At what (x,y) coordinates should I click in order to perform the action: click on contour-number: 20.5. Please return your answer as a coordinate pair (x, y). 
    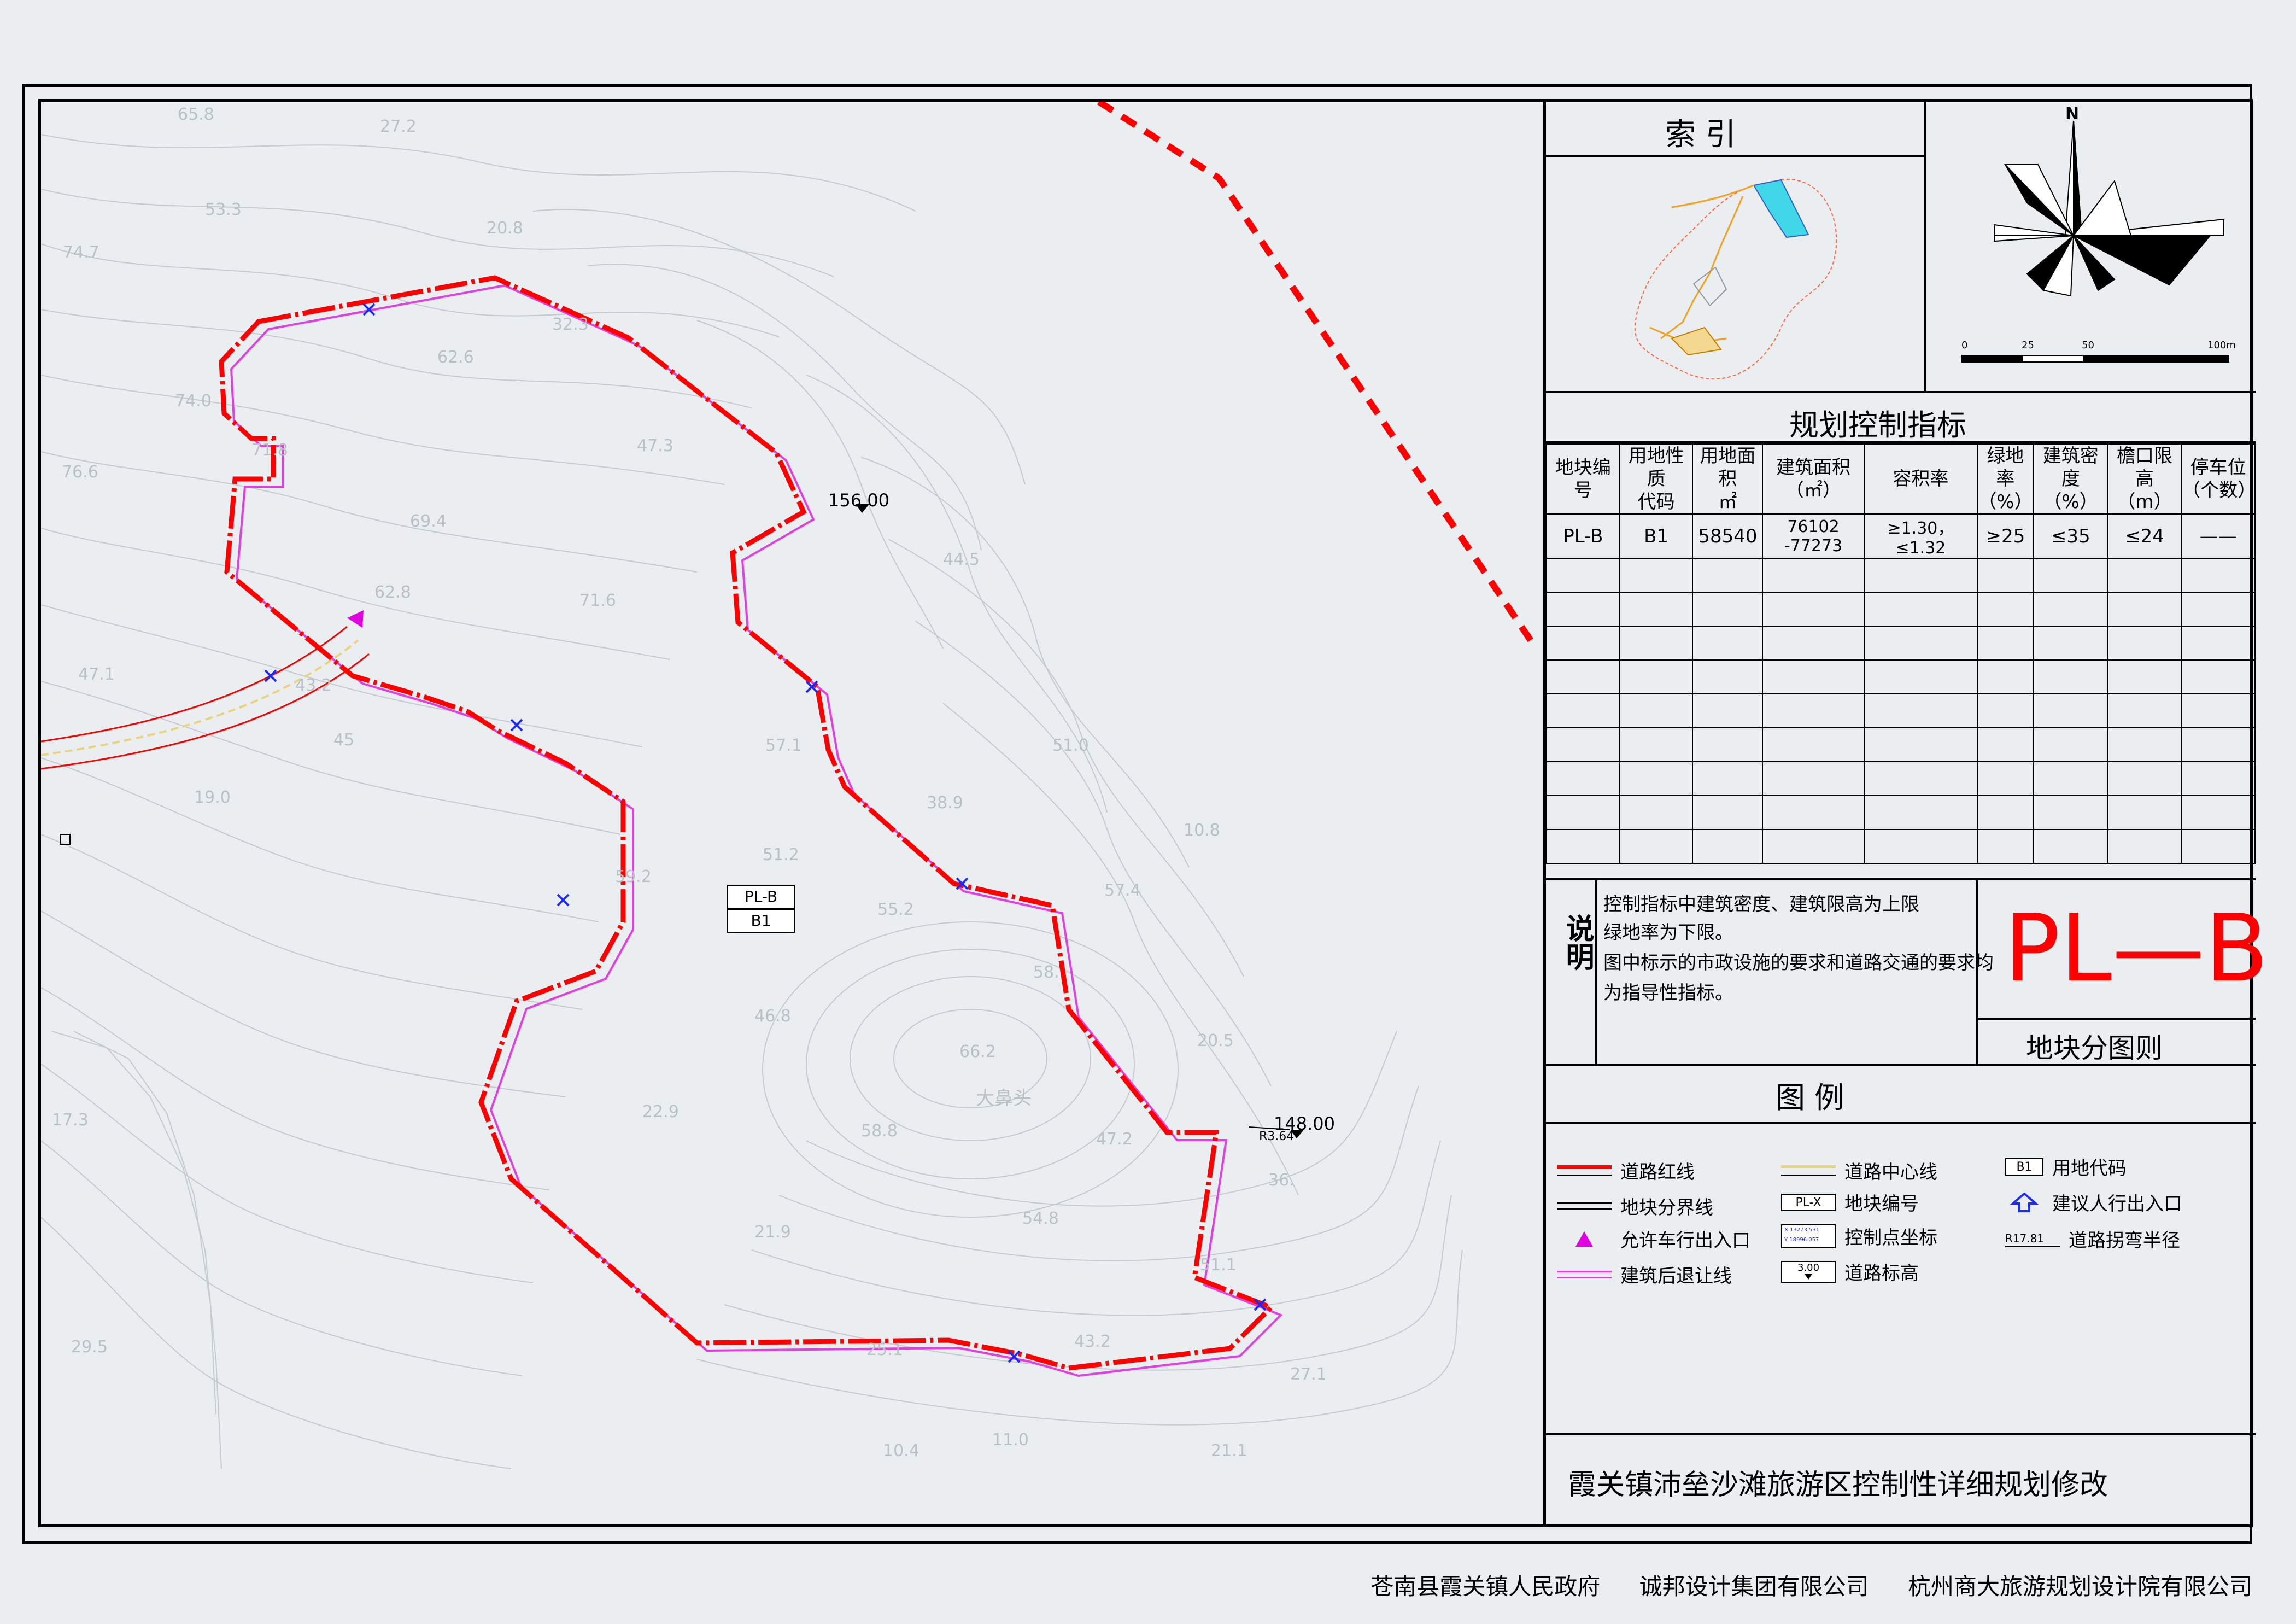
    Looking at the image, I should click on (1215, 1040).